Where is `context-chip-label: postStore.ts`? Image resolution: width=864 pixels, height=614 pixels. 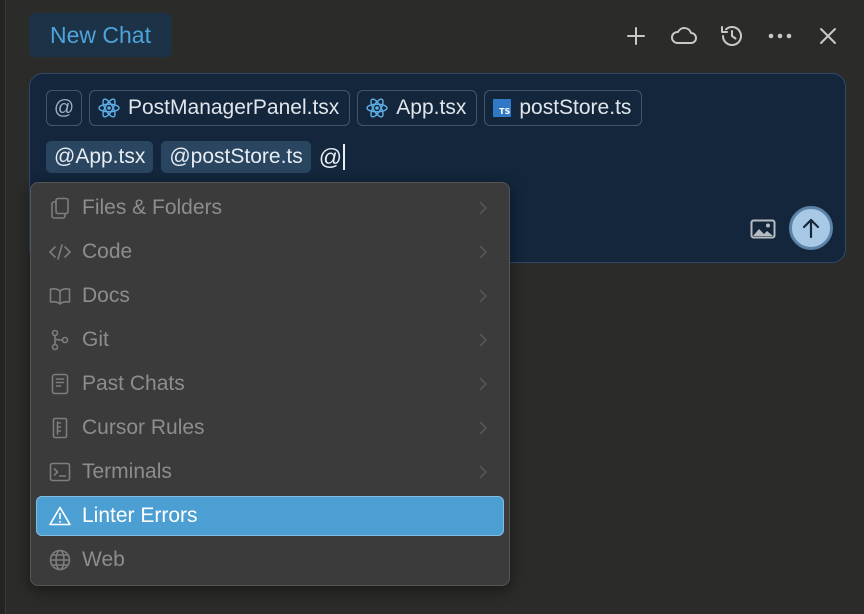 context-chip-label: postStore.ts is located at coordinates (575, 107).